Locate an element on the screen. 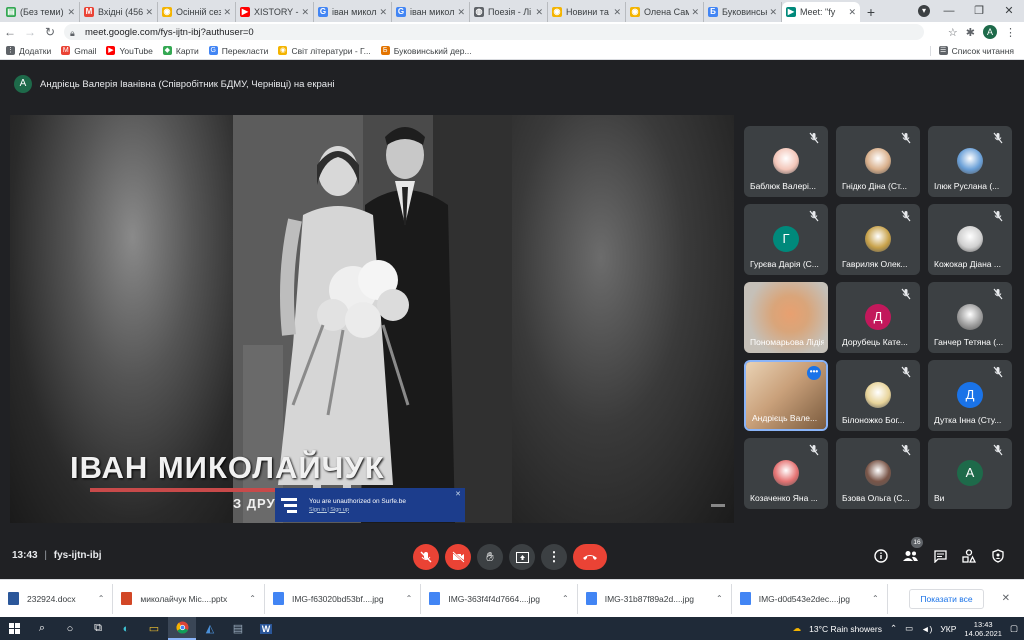 This screenshot has width=1024, height=640. camera-off-button is located at coordinates (458, 557).